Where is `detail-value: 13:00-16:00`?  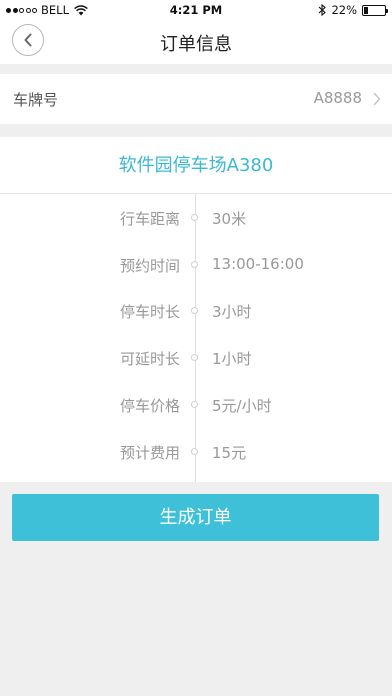 detail-value: 13:00-16:00 is located at coordinates (258, 264).